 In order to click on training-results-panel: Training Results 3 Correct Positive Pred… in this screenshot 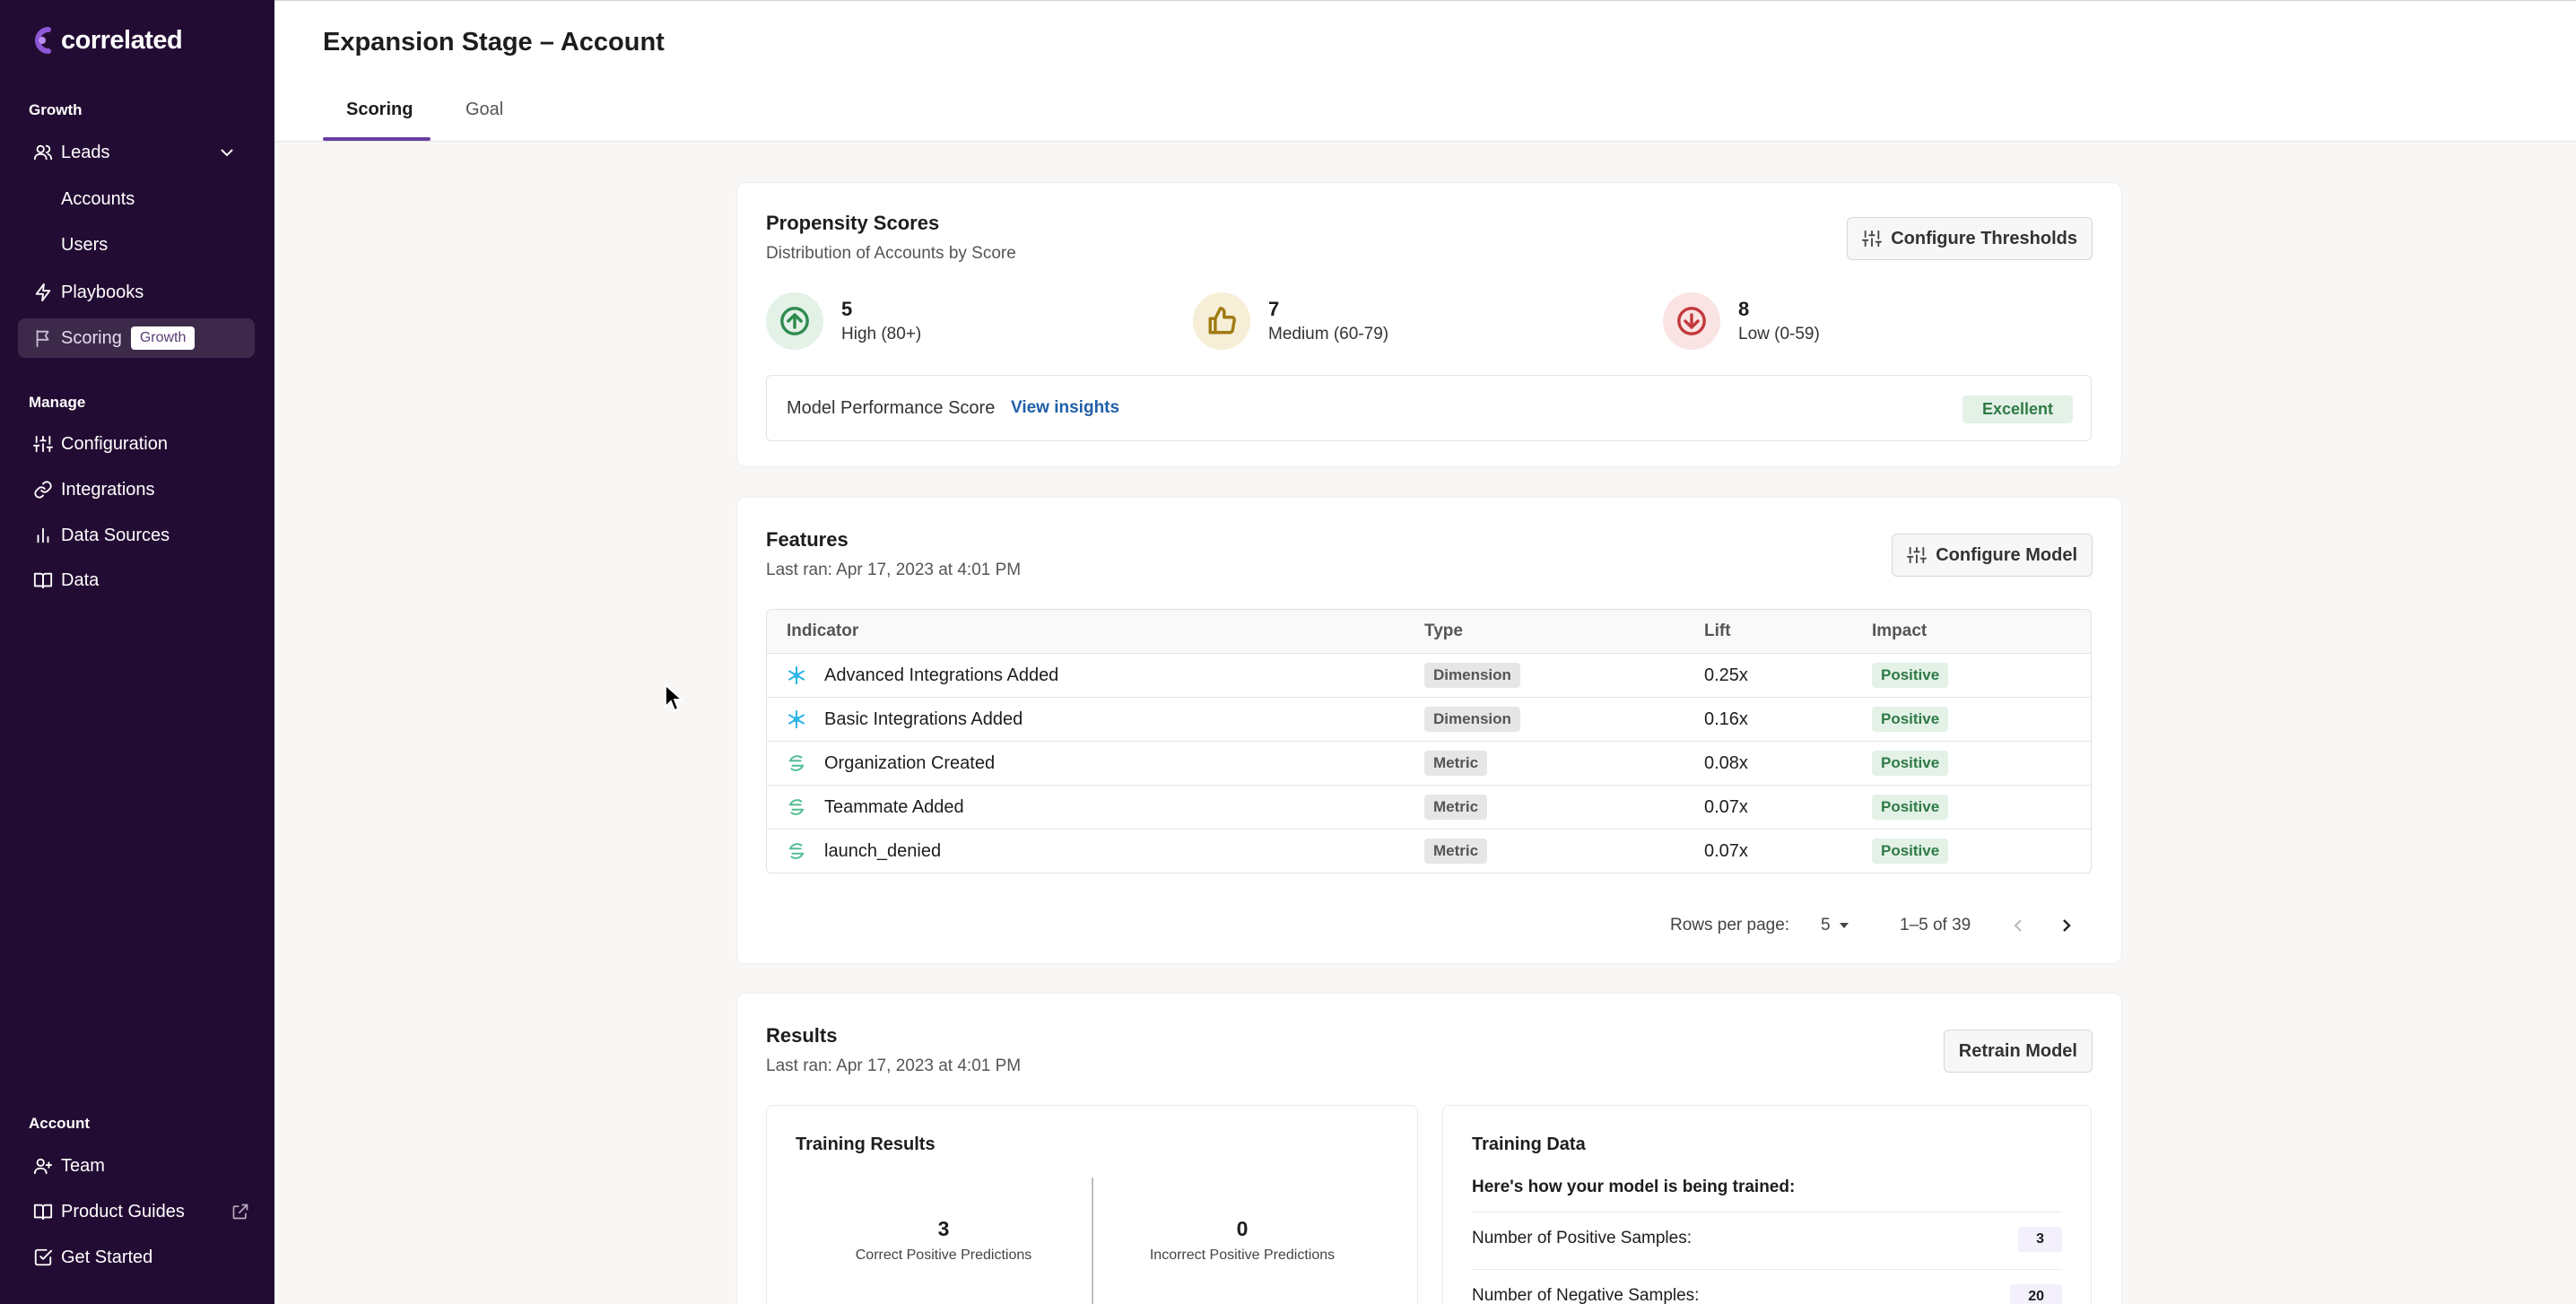, I will do `click(1092, 1204)`.